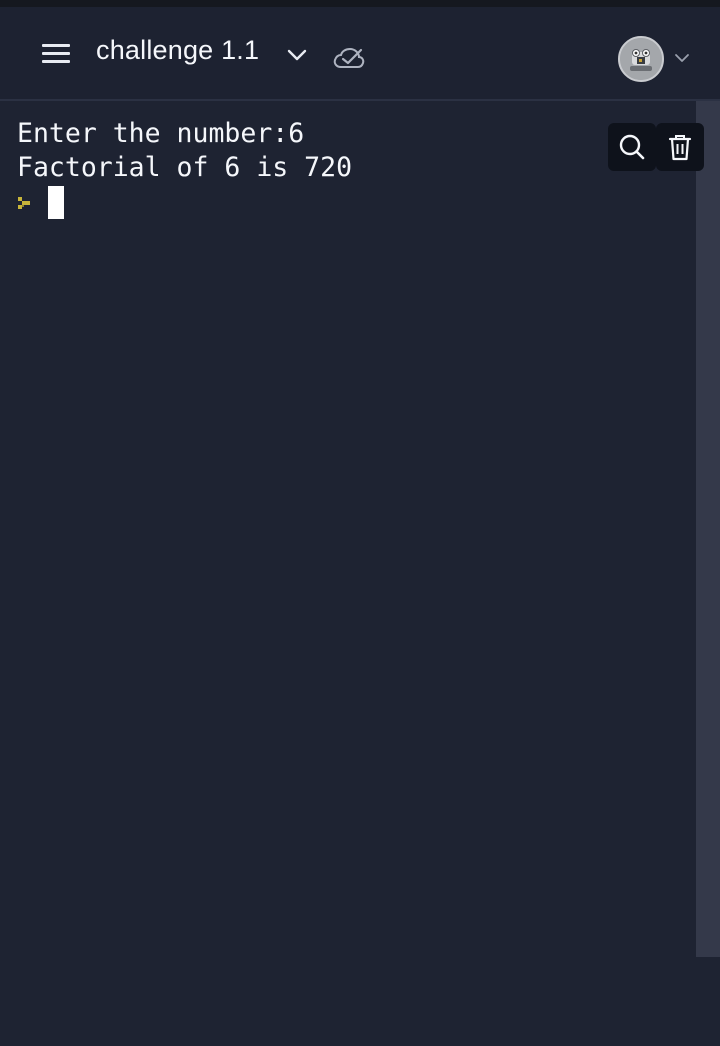 This screenshot has width=720, height=1046. Describe the element at coordinates (349, 58) in the screenshot. I see `check-cloud-icon` at that location.